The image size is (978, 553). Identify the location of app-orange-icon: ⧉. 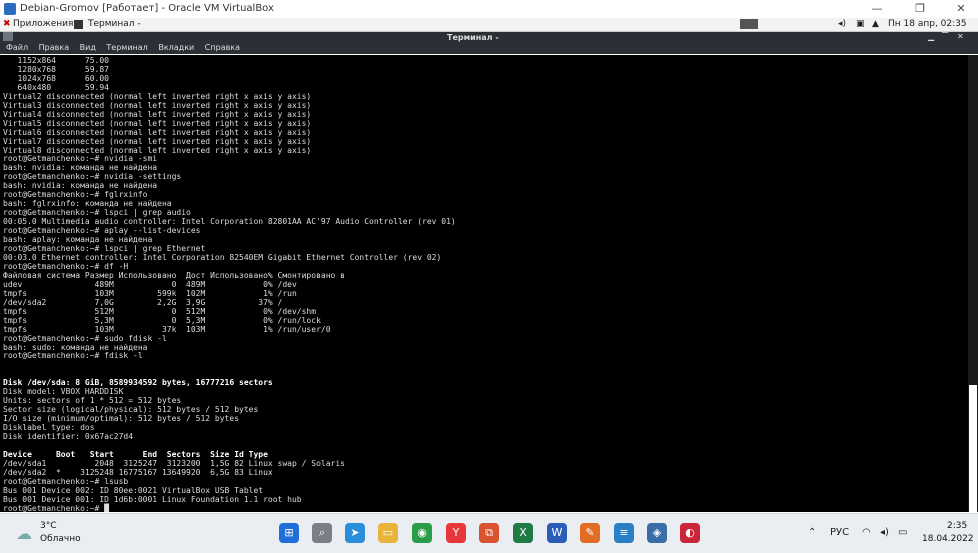
(489, 533).